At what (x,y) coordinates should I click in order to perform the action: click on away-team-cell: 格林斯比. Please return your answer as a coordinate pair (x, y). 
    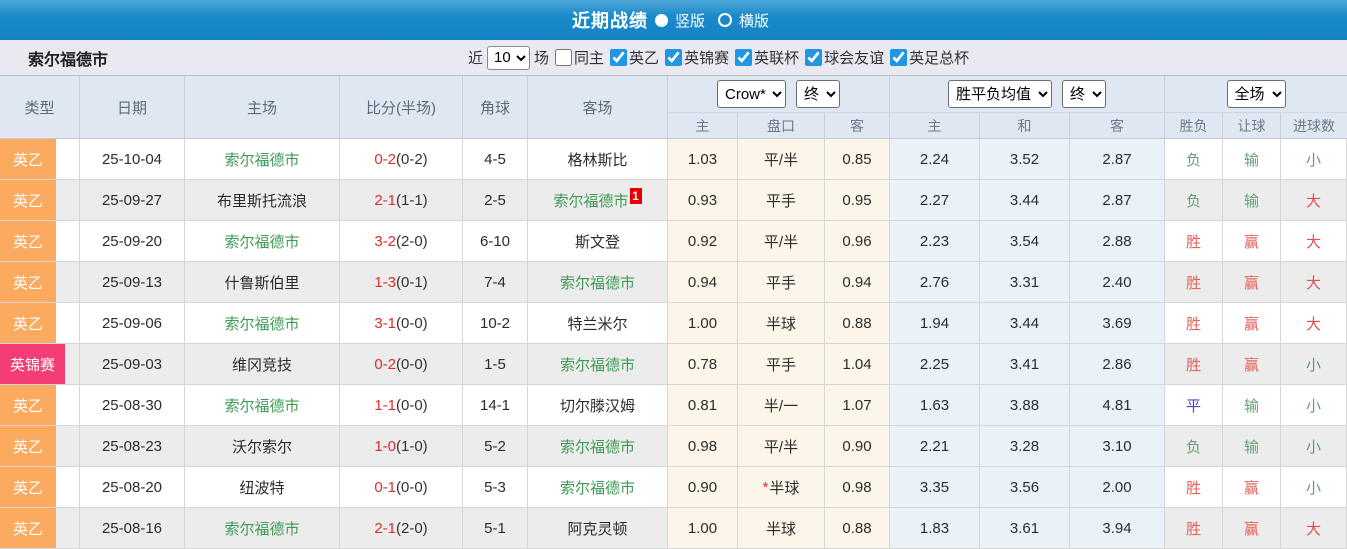
    Looking at the image, I should click on (598, 159).